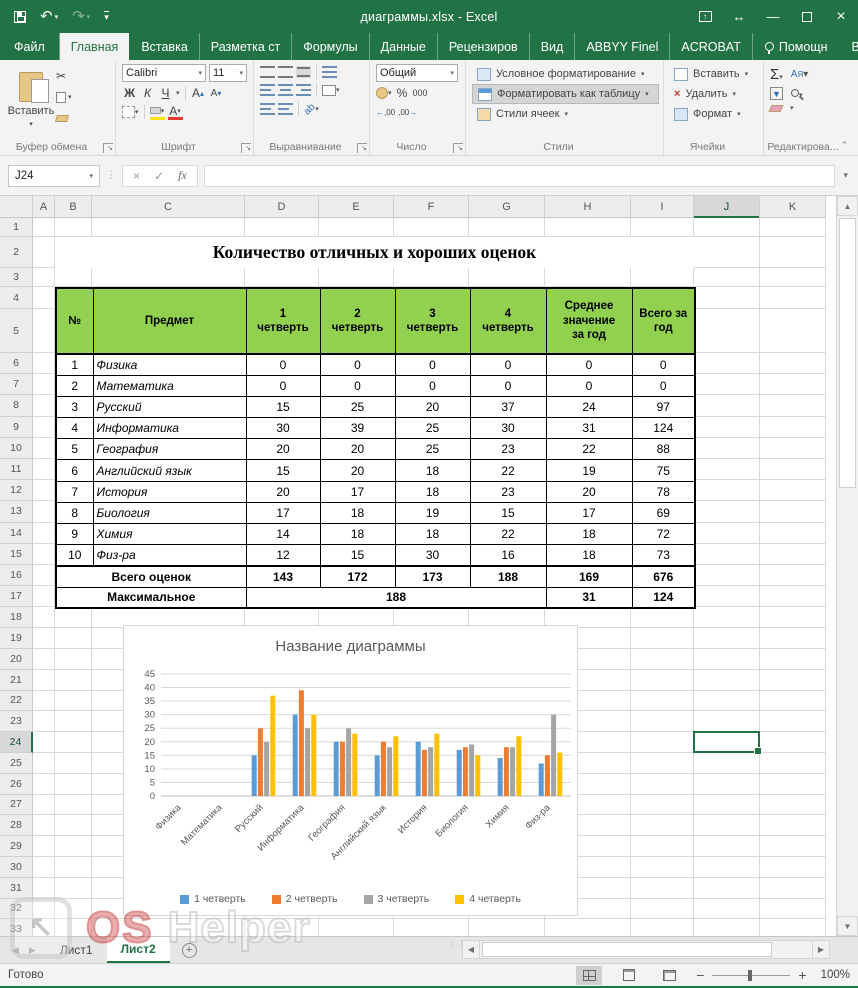 The width and height of the screenshot is (858, 988). I want to click on column-header-B: B, so click(73, 206).